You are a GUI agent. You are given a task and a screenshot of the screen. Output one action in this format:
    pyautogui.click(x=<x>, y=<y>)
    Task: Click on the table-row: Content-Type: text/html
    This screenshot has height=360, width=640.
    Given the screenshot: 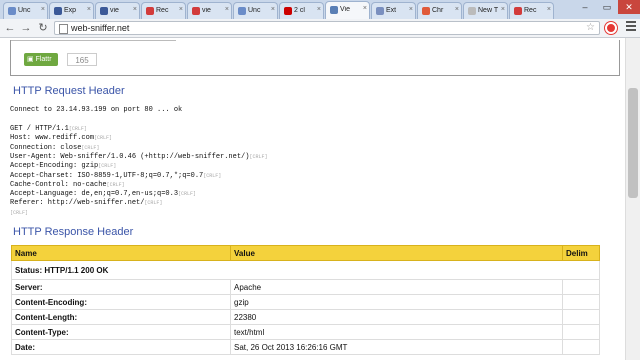 What is the action you would take?
    pyautogui.click(x=305, y=332)
    